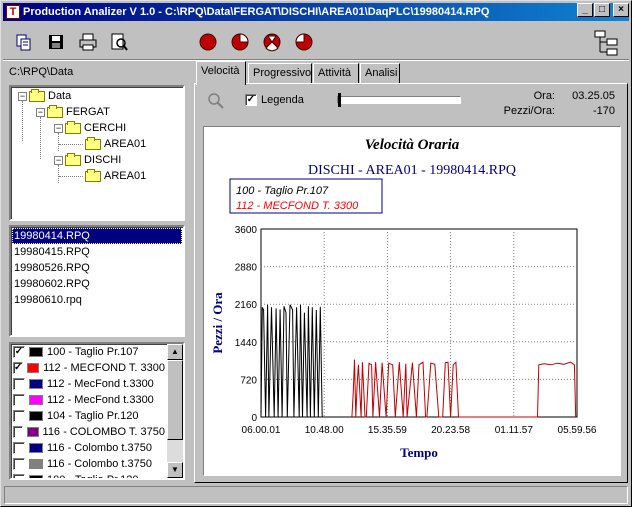  I want to click on scroll-thumb, so click(175, 400).